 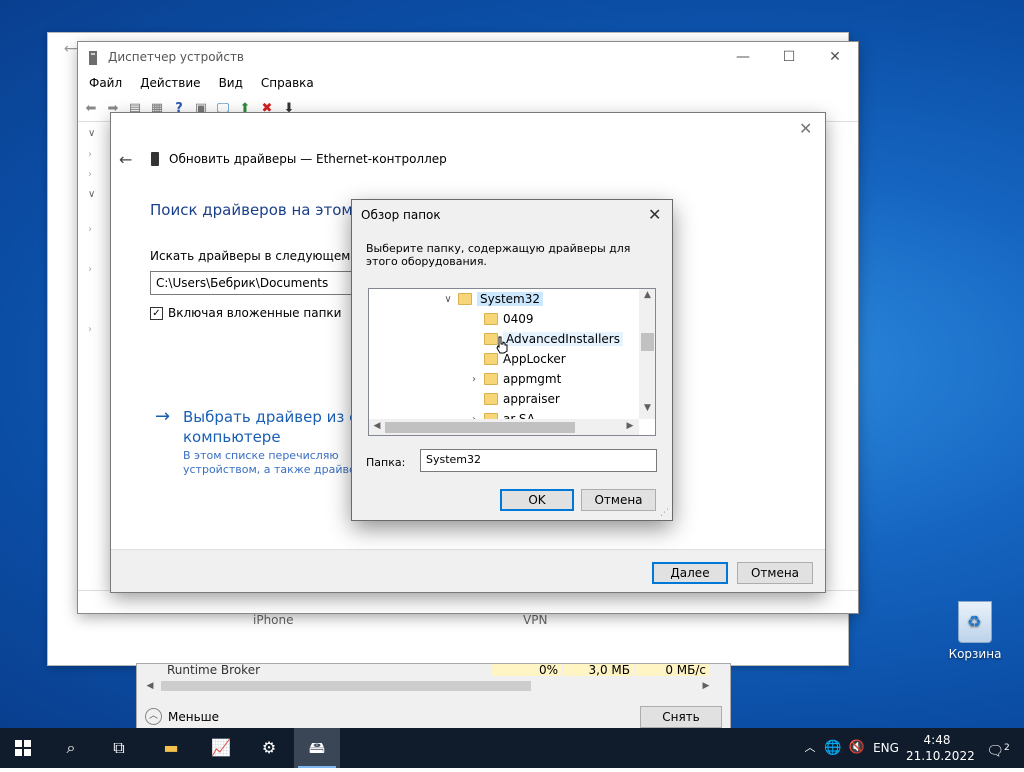 What do you see at coordinates (194, 716) in the screenshot?
I see `fewer-details-label: Меньше` at bounding box center [194, 716].